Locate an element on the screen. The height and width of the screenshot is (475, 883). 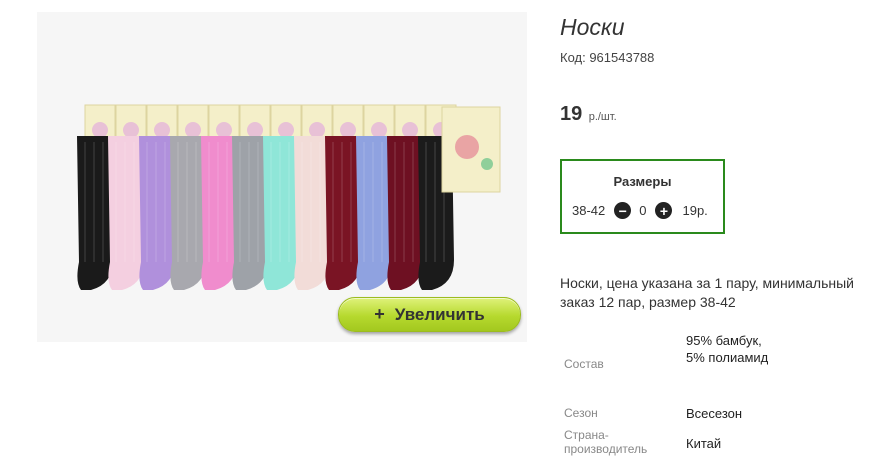
plus-icon: + is located at coordinates (379, 314).